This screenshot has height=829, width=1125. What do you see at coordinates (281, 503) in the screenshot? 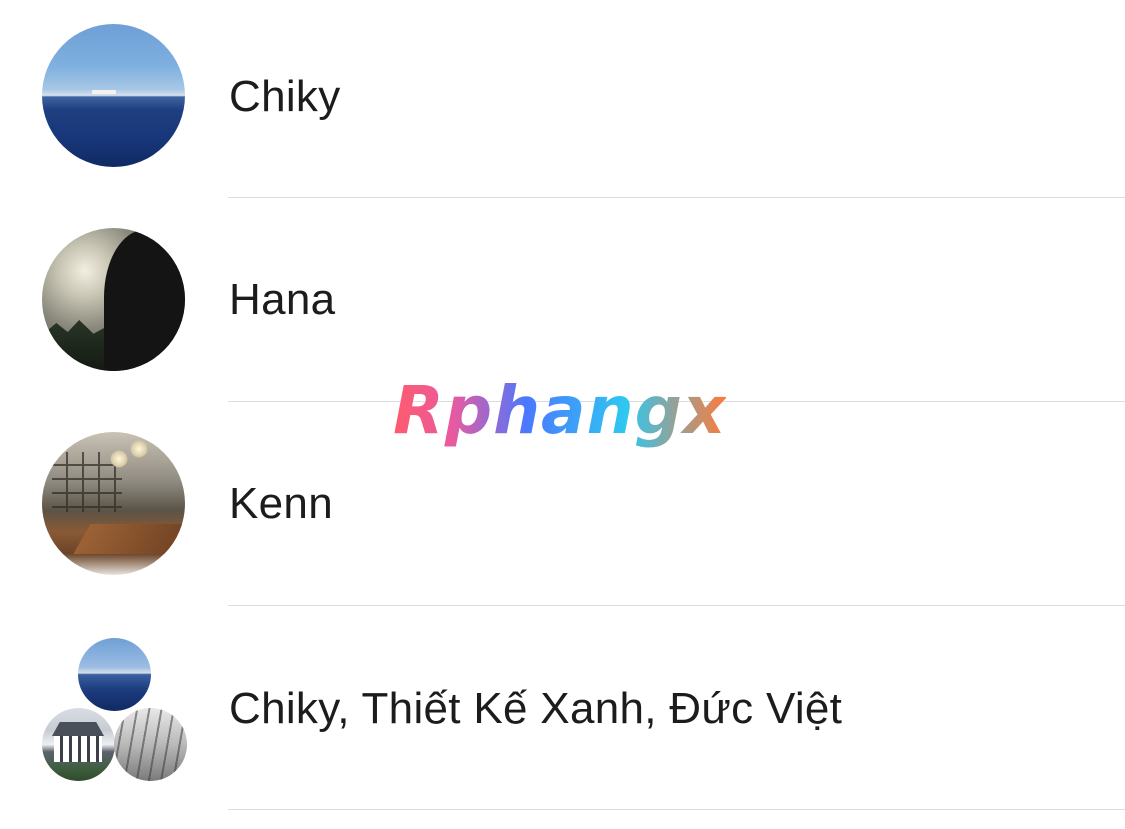
I see `conversation-name: Kenn` at bounding box center [281, 503].